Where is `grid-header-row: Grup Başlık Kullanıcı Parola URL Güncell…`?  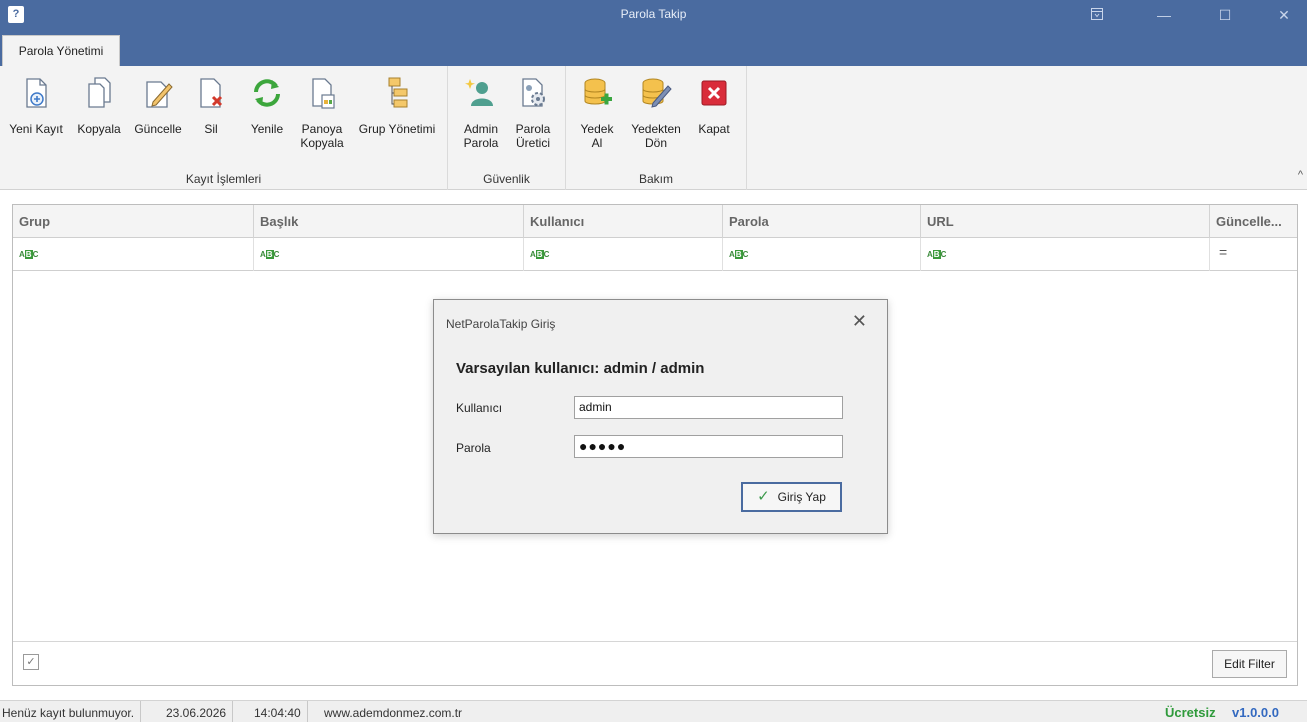
grid-header-row: Grup Başlık Kullanıcı Parola URL Güncell… is located at coordinates (655, 221).